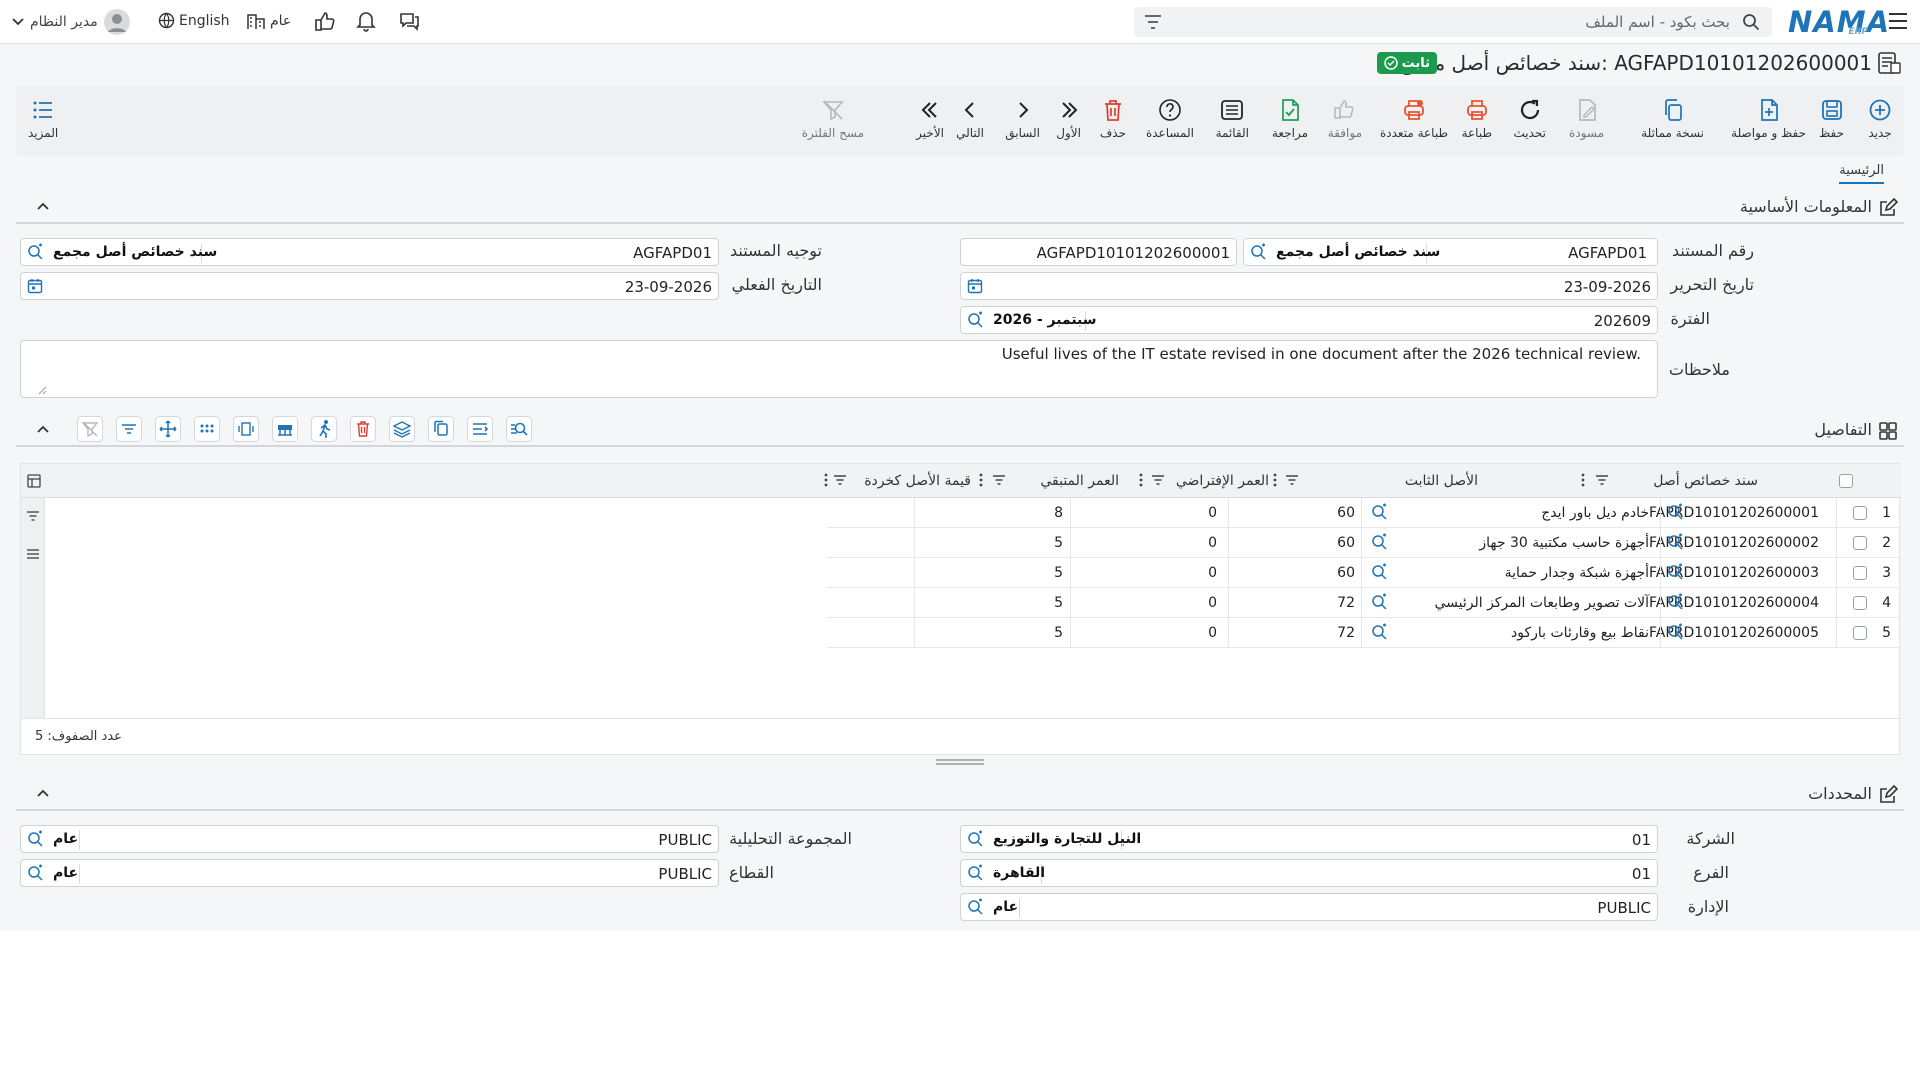 The width and height of the screenshot is (1920, 1080). Describe the element at coordinates (1232, 119) in the screenshot. I see `list-button: القائمة` at that location.